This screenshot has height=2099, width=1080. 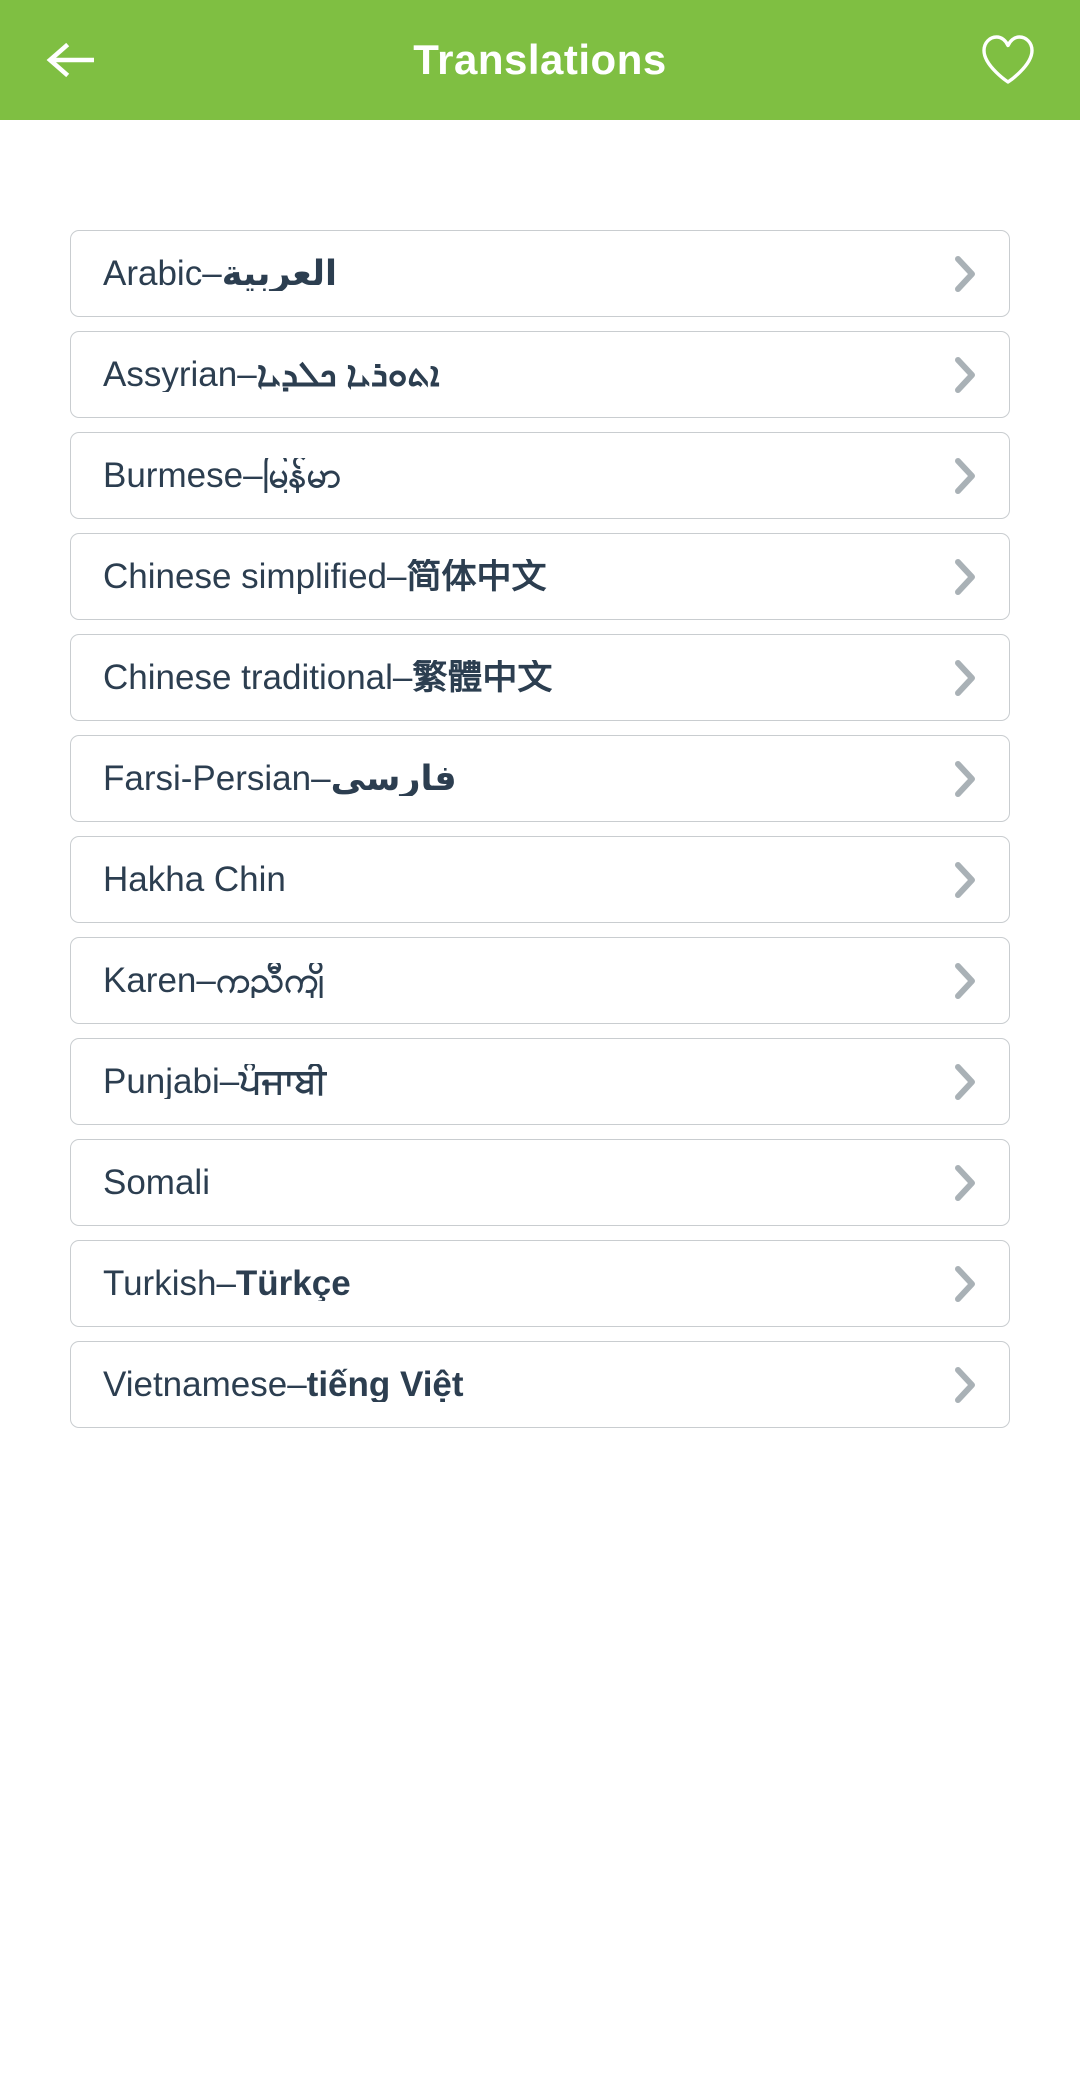 I want to click on language-label: Karen – ကညီကျိ, so click(x=213, y=980).